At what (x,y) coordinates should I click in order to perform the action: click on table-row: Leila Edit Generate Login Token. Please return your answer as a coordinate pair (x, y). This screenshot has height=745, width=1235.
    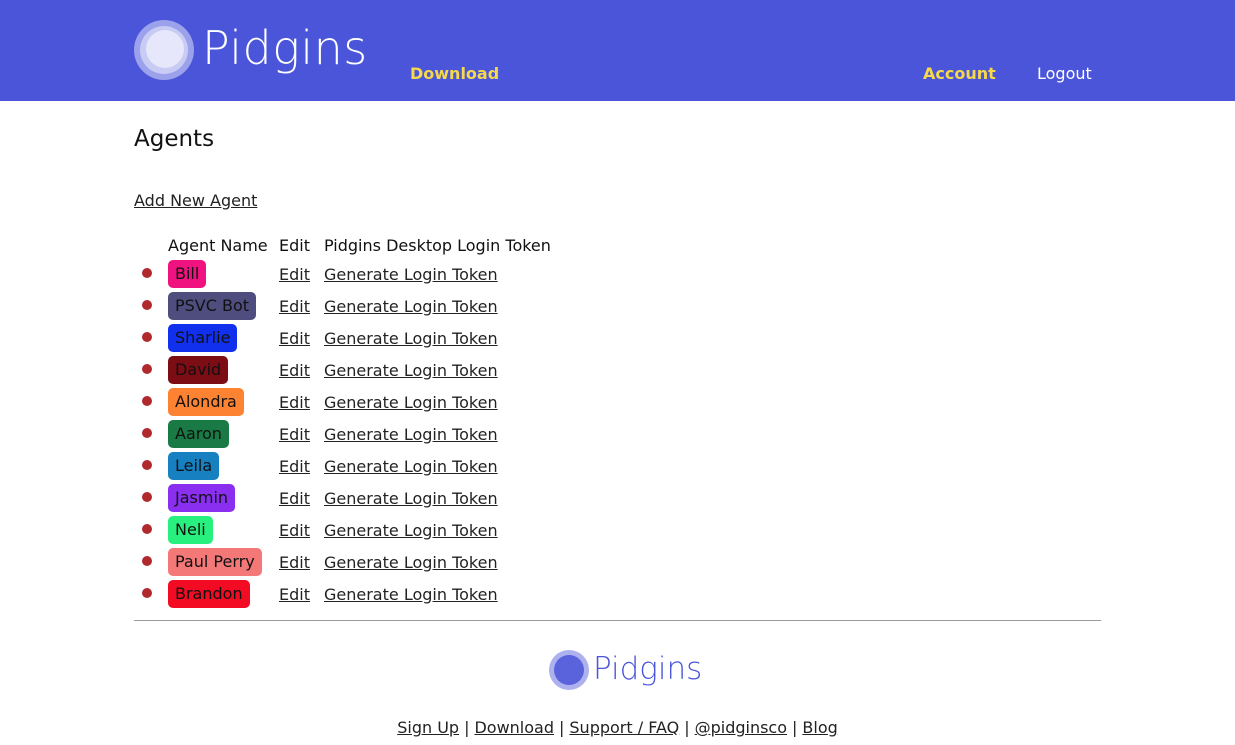
    Looking at the image, I should click on (342, 466).